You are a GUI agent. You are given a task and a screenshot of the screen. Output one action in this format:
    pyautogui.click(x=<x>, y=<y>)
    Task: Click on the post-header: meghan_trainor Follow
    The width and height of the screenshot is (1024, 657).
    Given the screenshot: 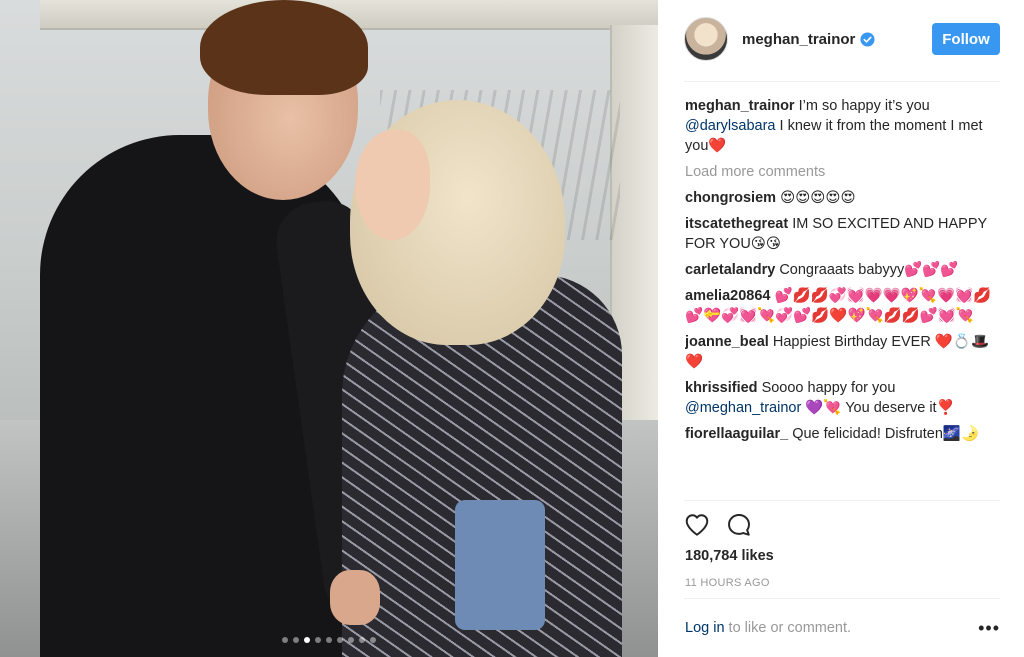 What is the action you would take?
    pyautogui.click(x=842, y=39)
    